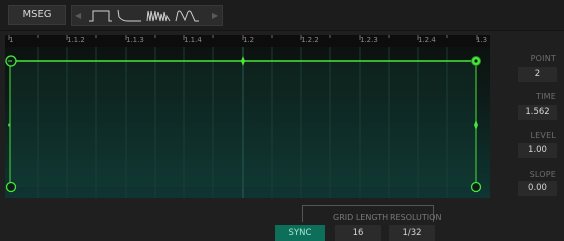  Describe the element at coordinates (11, 187) in the screenshot. I see `envelope-point-bottom-left` at that location.